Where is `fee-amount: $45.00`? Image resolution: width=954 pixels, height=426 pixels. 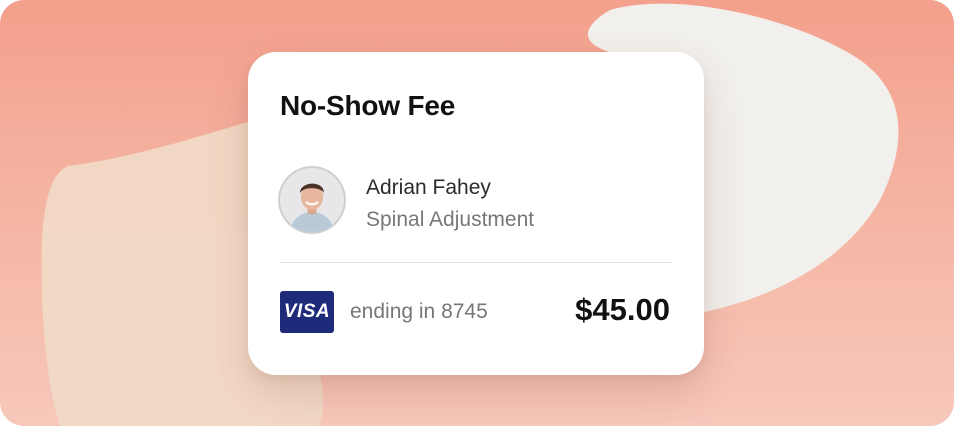
fee-amount: $45.00 is located at coordinates (622, 309).